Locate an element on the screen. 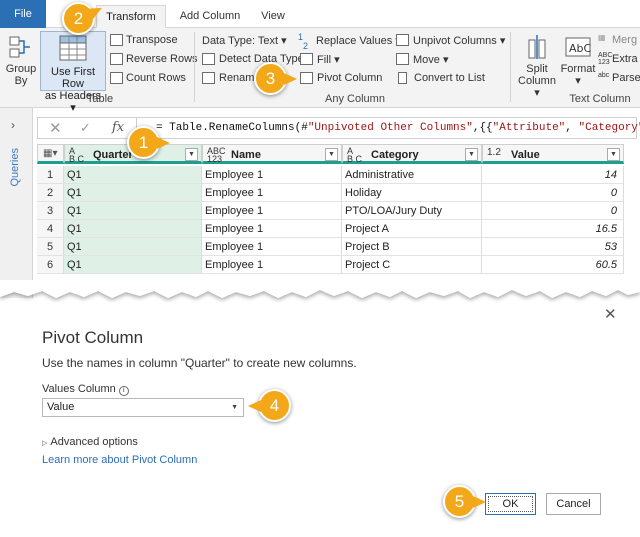 Image resolution: width=640 pixels, height=537 pixels. table-row: 2 Q1 Employee 1 Holiday 0 is located at coordinates (330, 193).